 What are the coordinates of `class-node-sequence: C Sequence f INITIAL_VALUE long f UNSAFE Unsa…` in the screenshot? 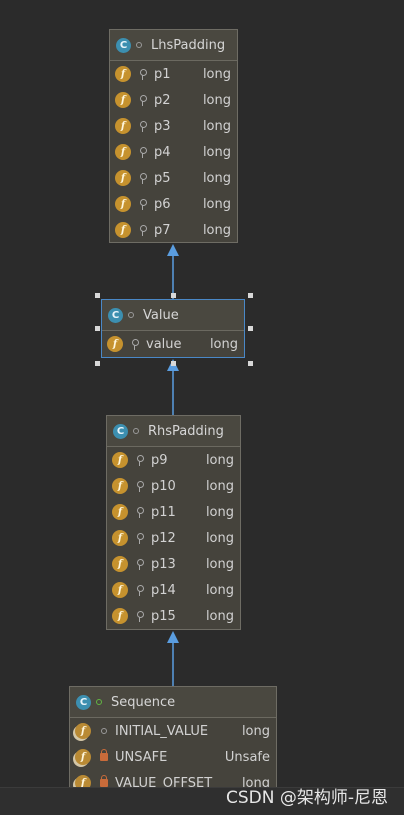 It's located at (173, 736).